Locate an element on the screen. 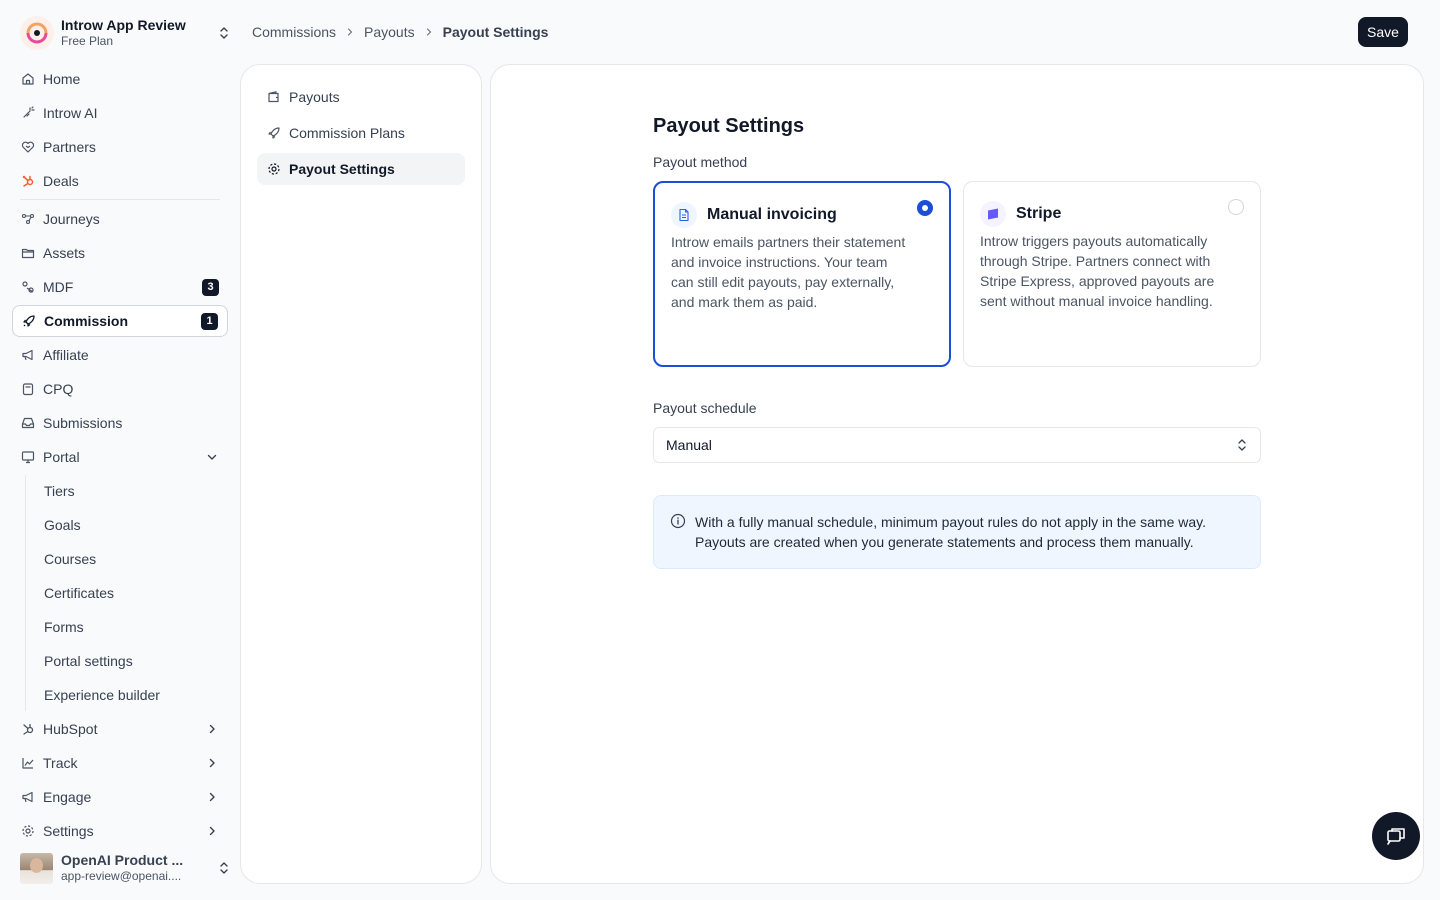 The width and height of the screenshot is (1440, 900). sidebar-subitem-portal-settings: Portal settings is located at coordinates (127, 661).